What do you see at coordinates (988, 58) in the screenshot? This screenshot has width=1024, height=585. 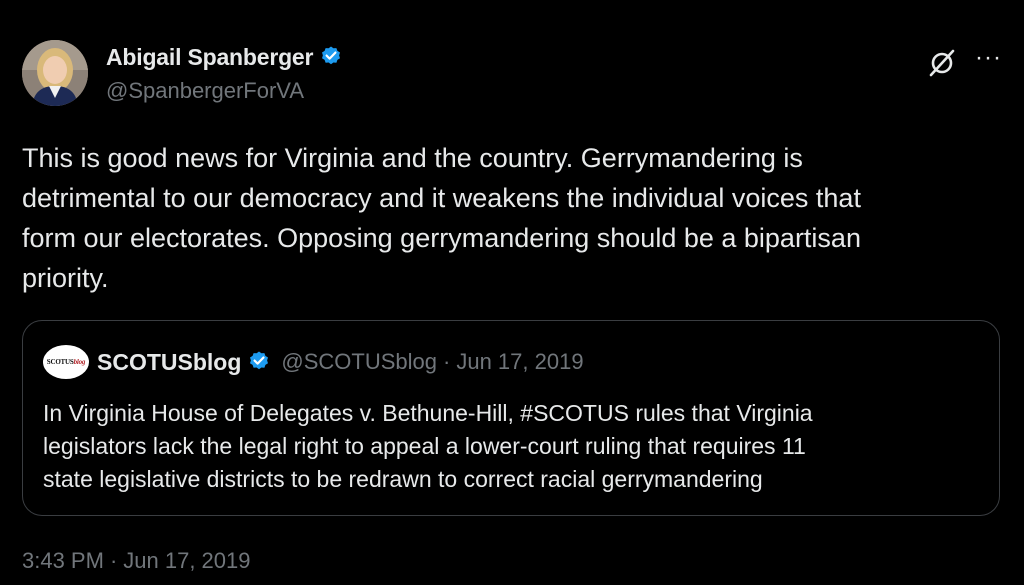 I see `more-options-icon: ···` at bounding box center [988, 58].